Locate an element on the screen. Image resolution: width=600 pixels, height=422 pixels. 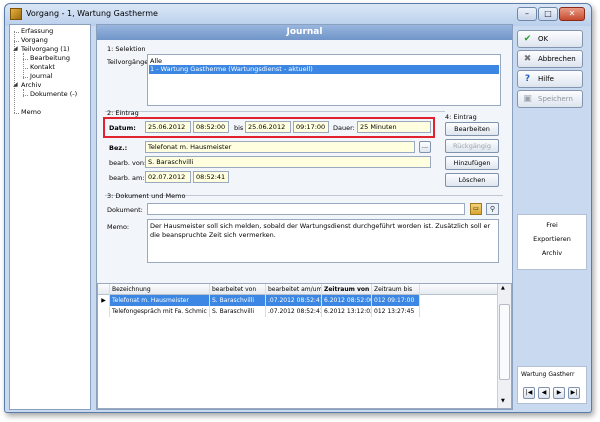
dokument-field is located at coordinates (306, 209).